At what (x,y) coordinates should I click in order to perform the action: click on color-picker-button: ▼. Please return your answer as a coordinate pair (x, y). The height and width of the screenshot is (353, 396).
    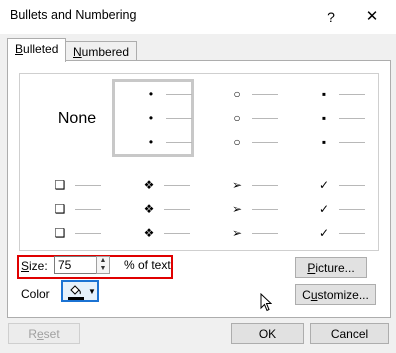
    Looking at the image, I should click on (80, 291).